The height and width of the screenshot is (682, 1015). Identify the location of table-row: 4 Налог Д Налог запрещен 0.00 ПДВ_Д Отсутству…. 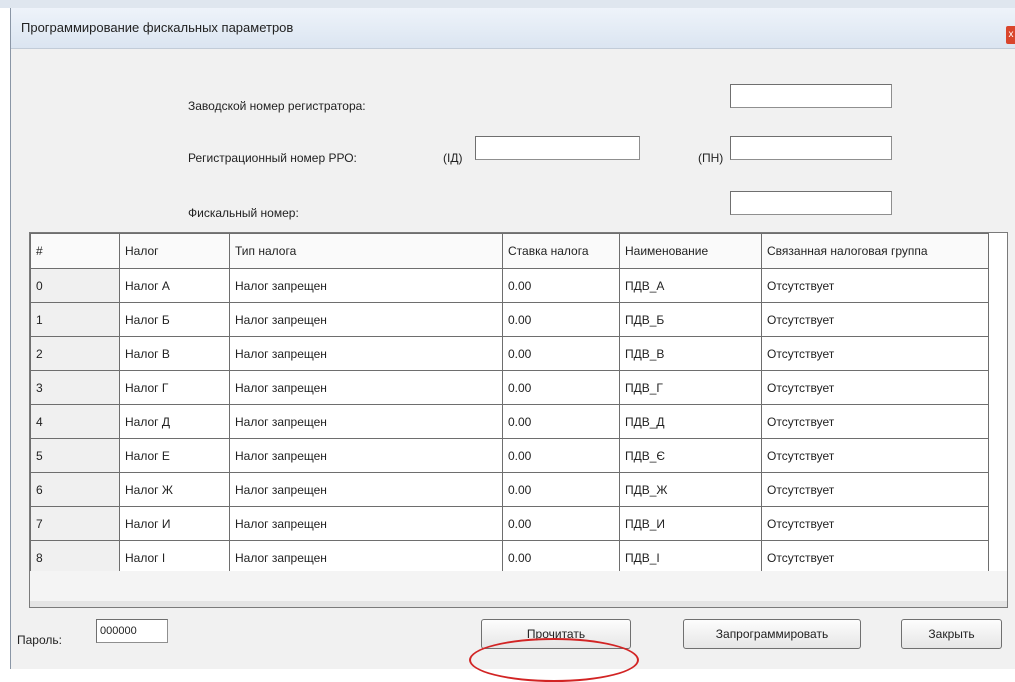
(509, 421).